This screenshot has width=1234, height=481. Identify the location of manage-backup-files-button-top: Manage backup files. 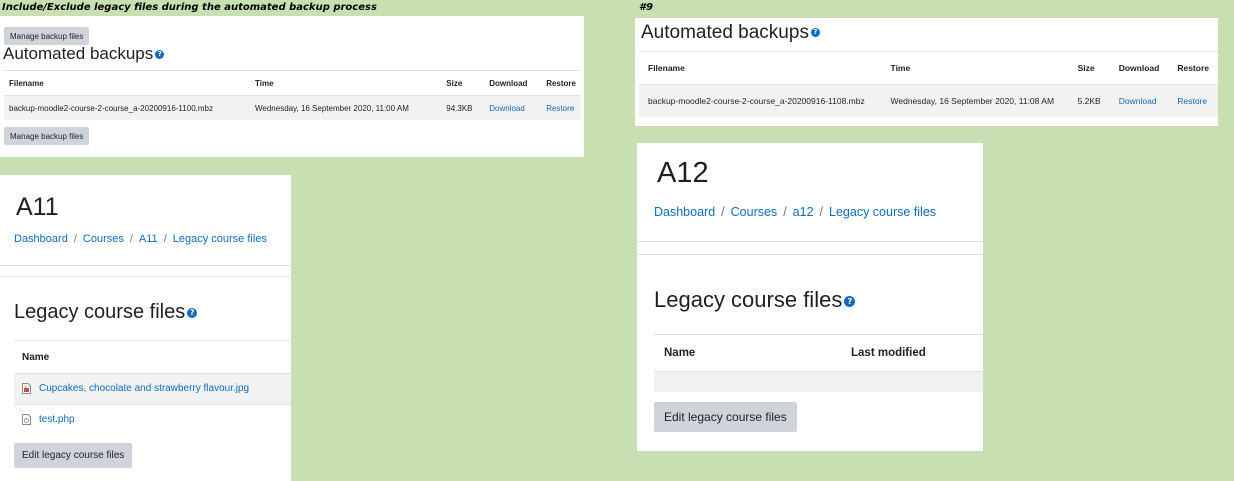
(47, 36).